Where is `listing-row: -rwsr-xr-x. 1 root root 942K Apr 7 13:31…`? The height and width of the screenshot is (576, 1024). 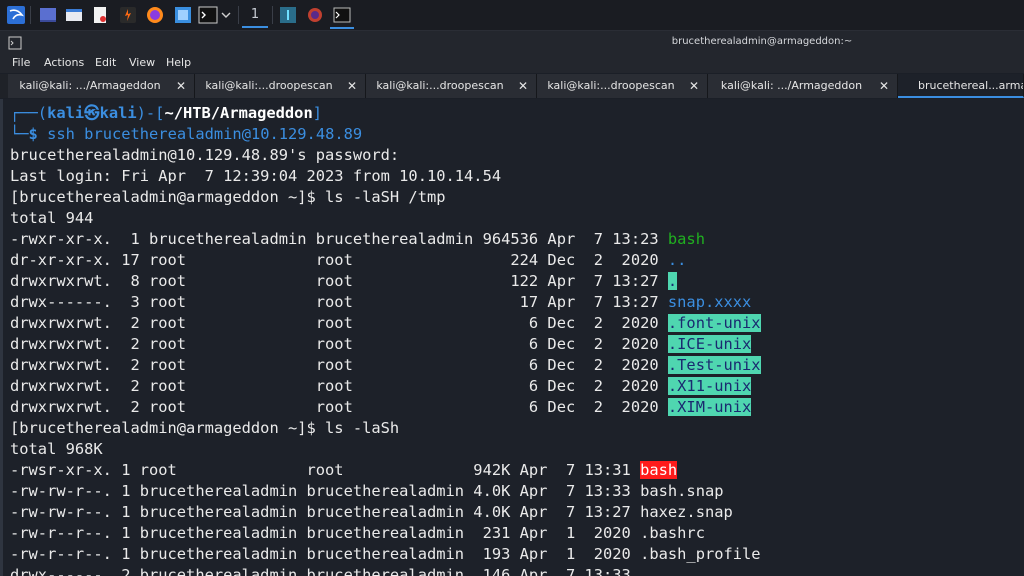 listing-row: -rwsr-xr-x. 1 root root 942K Apr 7 13:31… is located at coordinates (344, 470).